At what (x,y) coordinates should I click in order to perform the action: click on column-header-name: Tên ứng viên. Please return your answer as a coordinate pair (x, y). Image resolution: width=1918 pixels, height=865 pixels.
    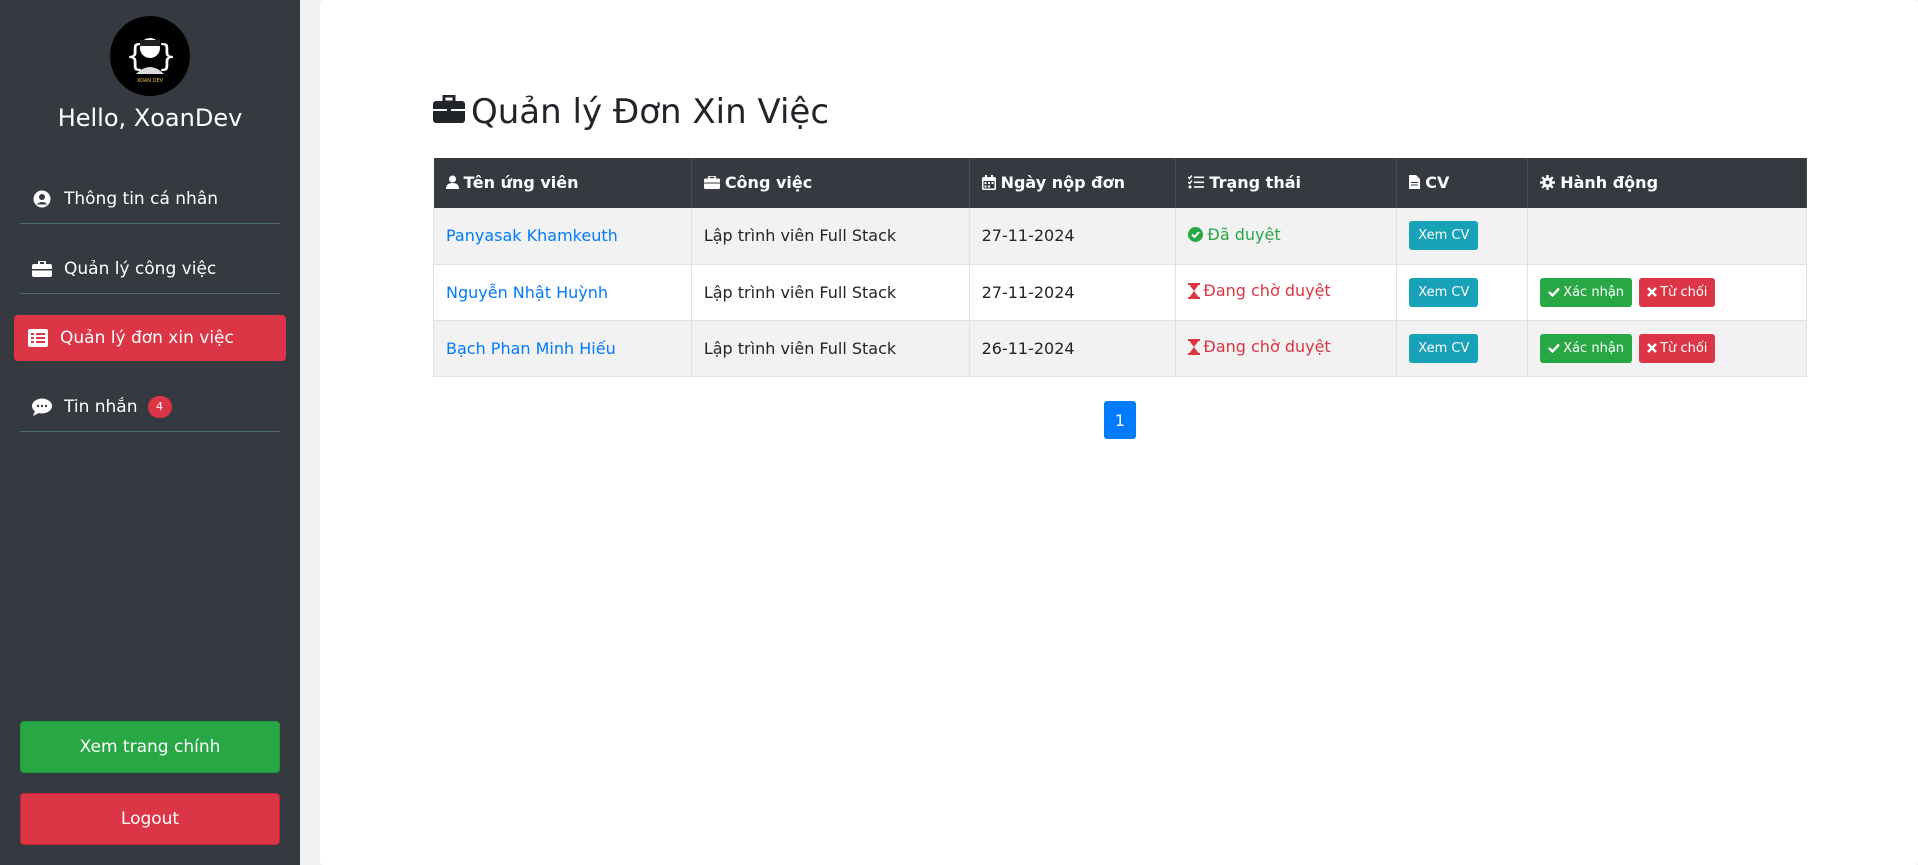
    Looking at the image, I should click on (562, 183).